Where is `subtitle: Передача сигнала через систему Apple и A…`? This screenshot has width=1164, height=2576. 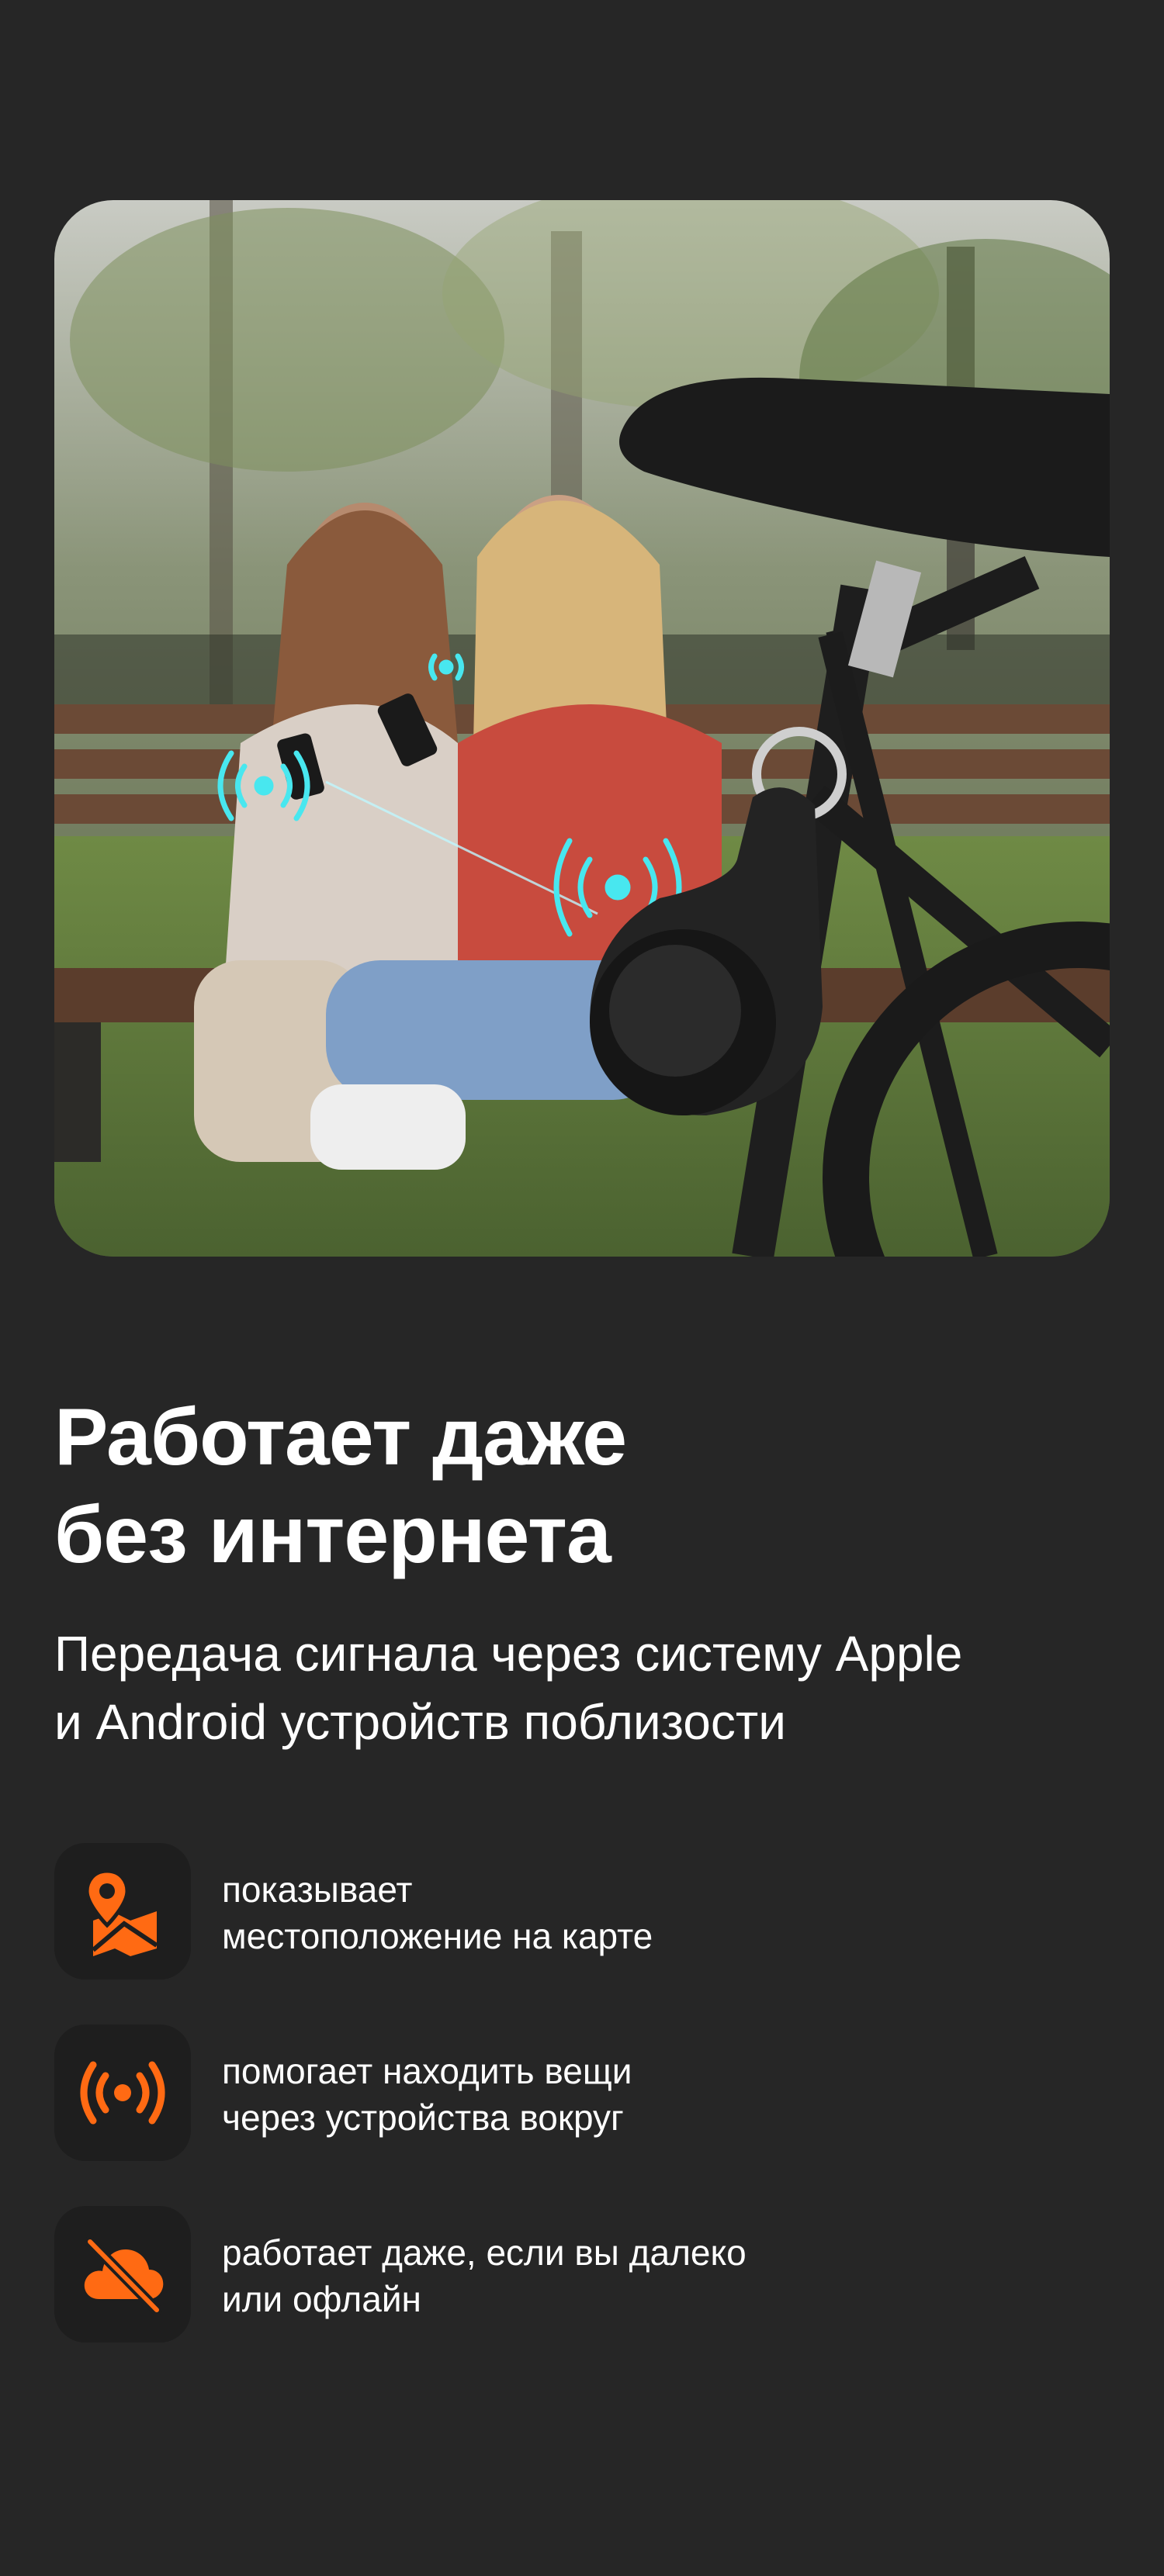
subtitle: Передача сигнала через систему Apple и A… is located at coordinates (582, 1688).